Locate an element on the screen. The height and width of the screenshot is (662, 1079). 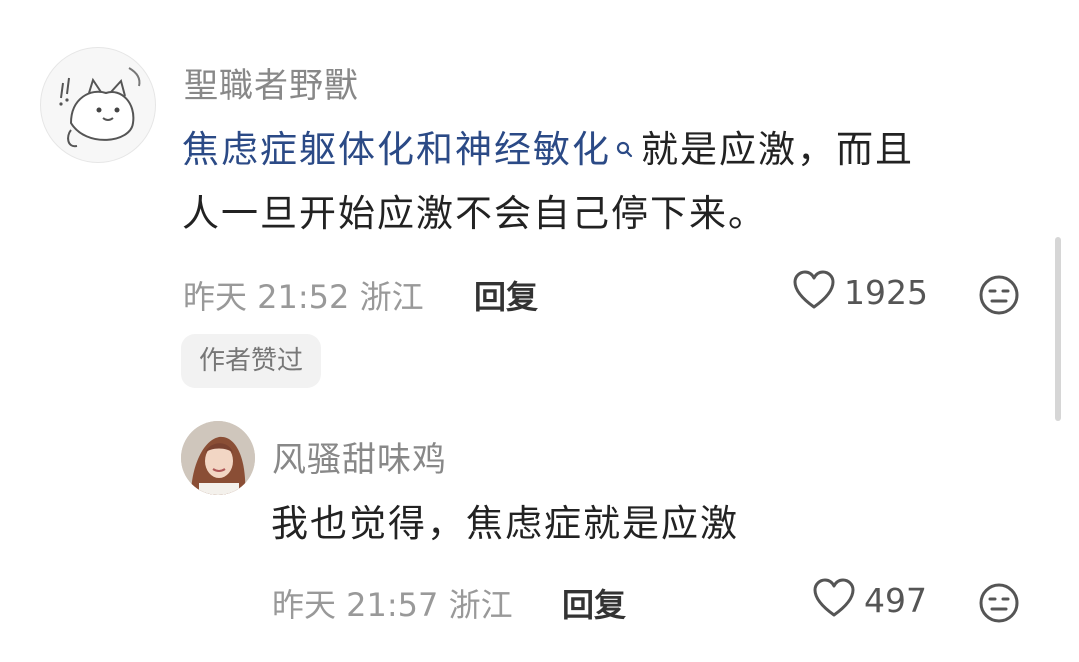
like-button: 1925 is located at coordinates (860, 292).